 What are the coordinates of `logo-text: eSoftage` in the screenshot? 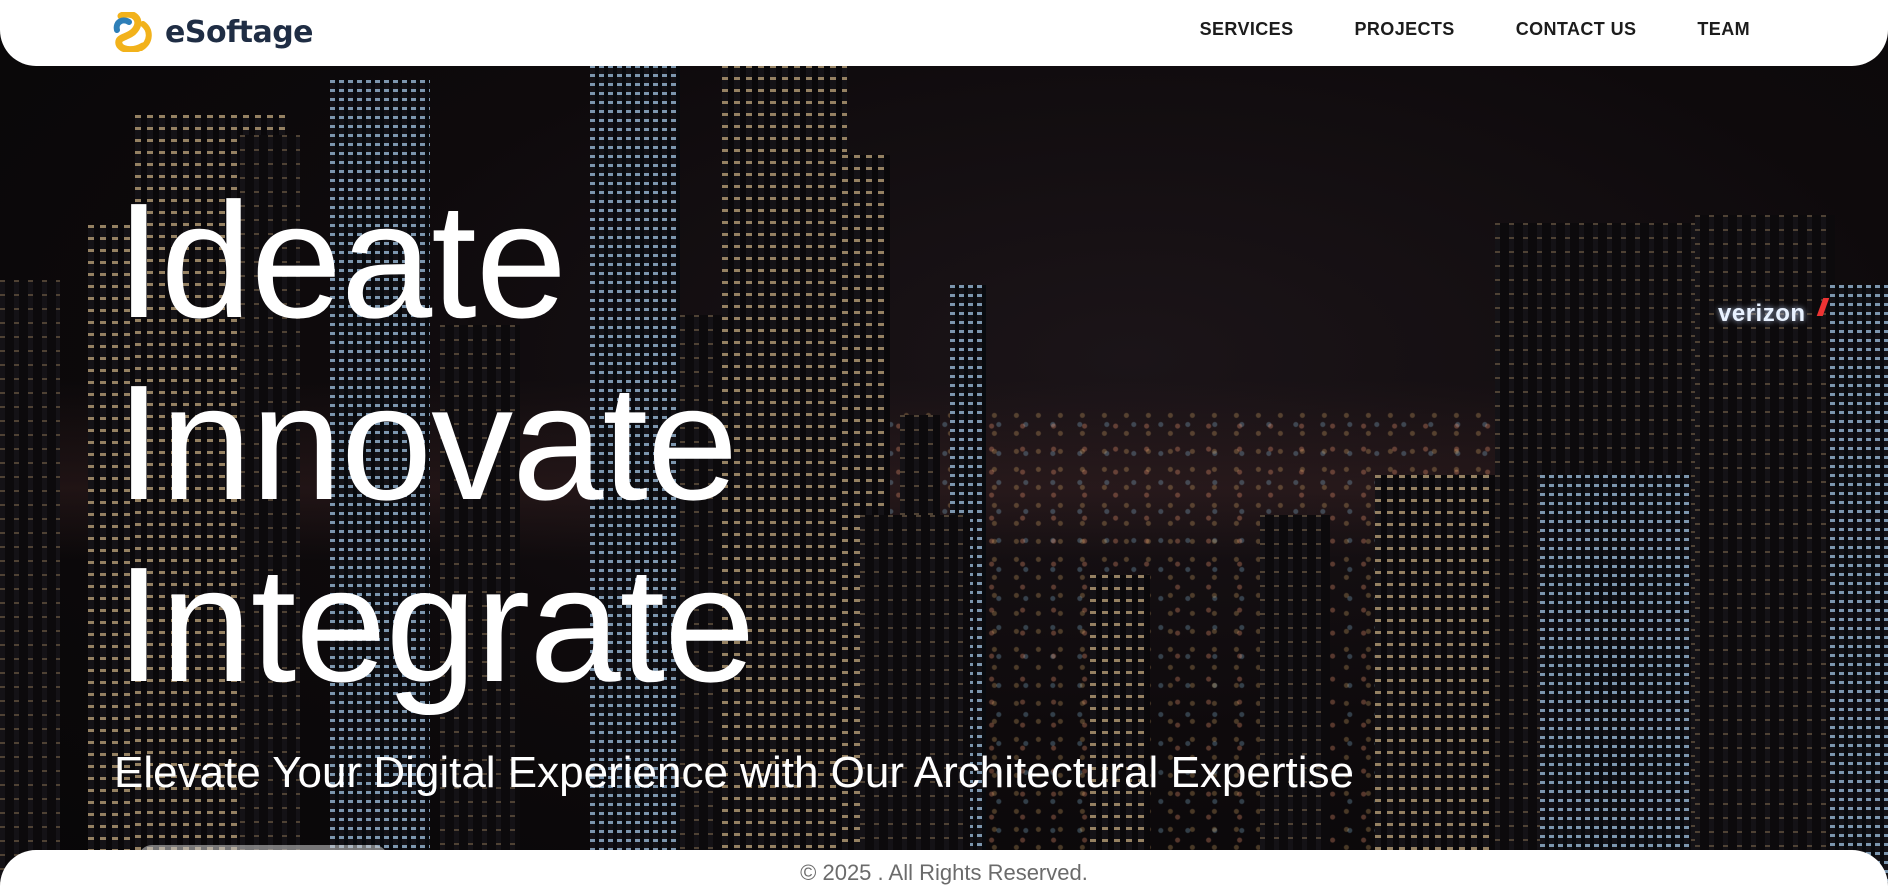 It's located at (239, 32).